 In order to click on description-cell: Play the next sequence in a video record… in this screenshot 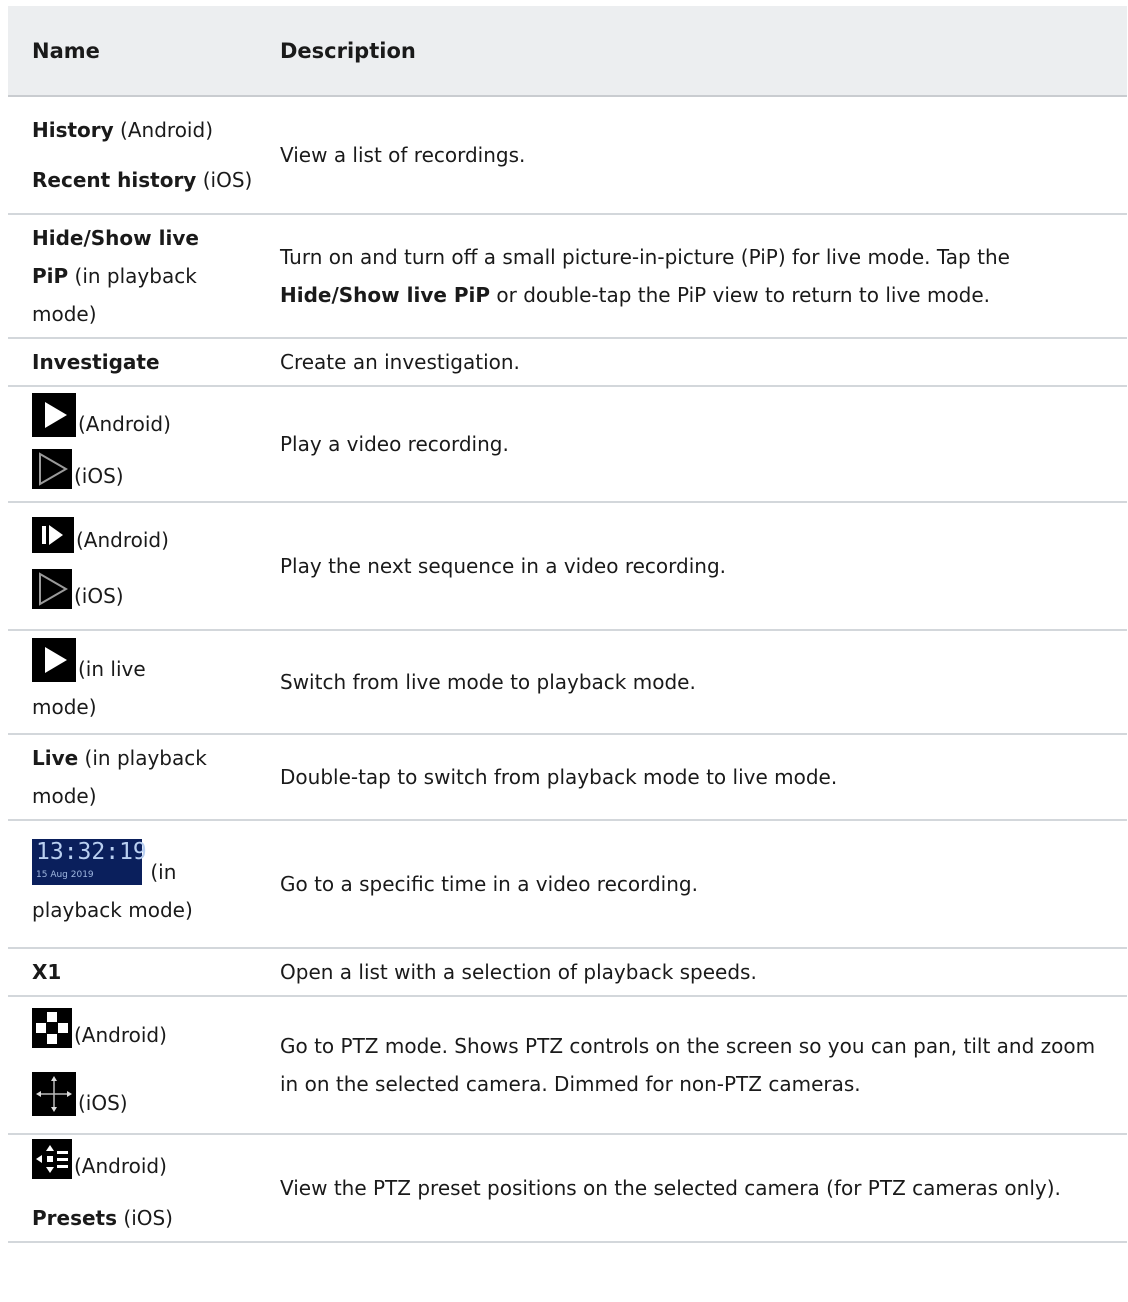, I will do `click(692, 566)`.